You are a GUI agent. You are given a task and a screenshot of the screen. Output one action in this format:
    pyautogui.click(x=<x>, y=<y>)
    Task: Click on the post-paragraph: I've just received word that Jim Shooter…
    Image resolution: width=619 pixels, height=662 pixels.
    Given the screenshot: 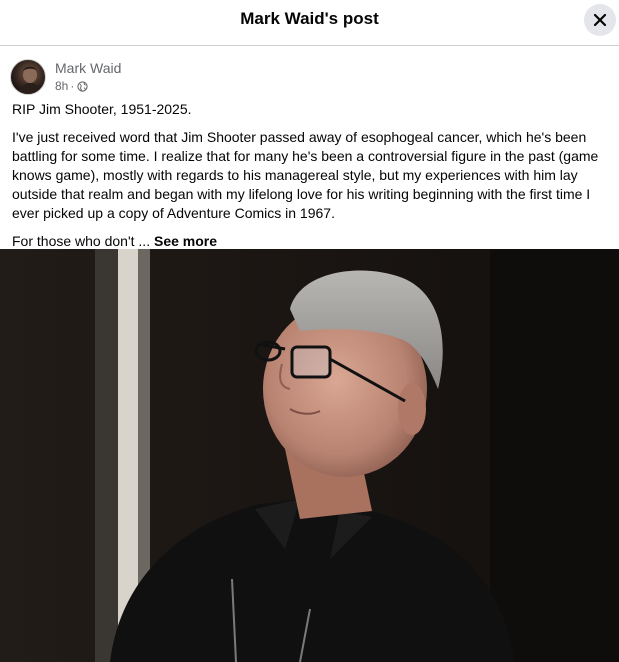 What is the action you would take?
    pyautogui.click(x=305, y=175)
    